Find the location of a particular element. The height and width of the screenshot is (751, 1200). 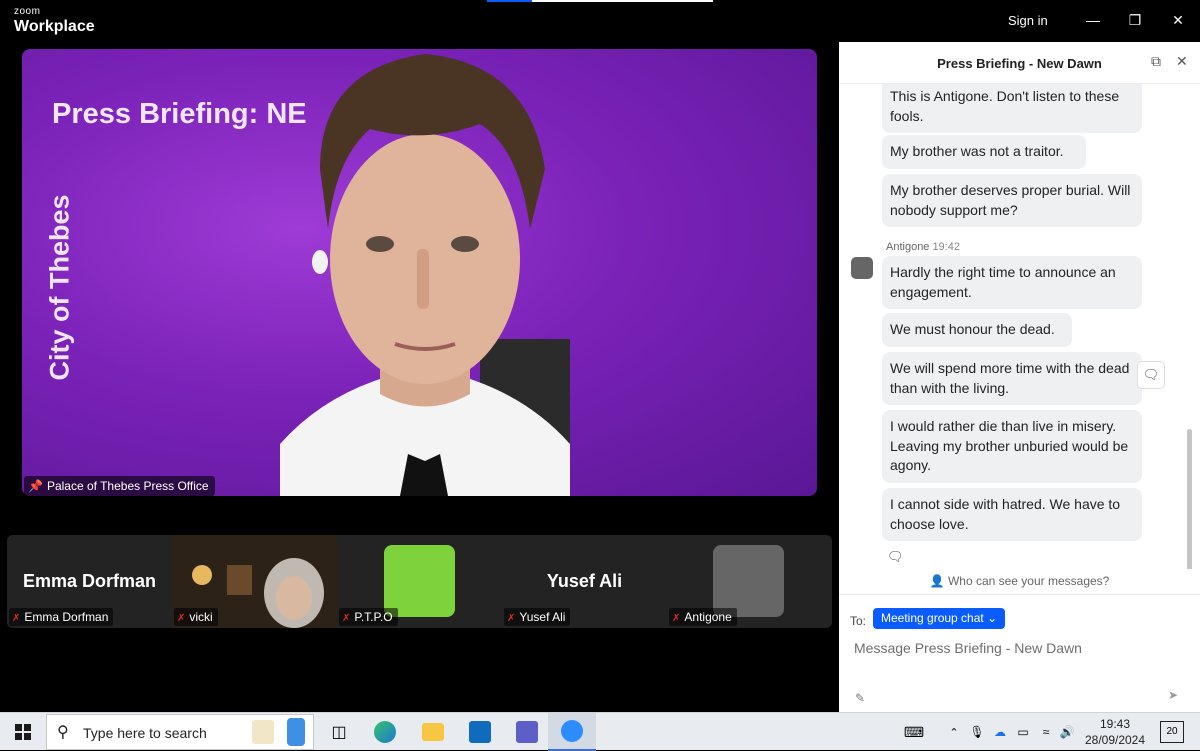

brand-line2: Workplace is located at coordinates (54, 26).